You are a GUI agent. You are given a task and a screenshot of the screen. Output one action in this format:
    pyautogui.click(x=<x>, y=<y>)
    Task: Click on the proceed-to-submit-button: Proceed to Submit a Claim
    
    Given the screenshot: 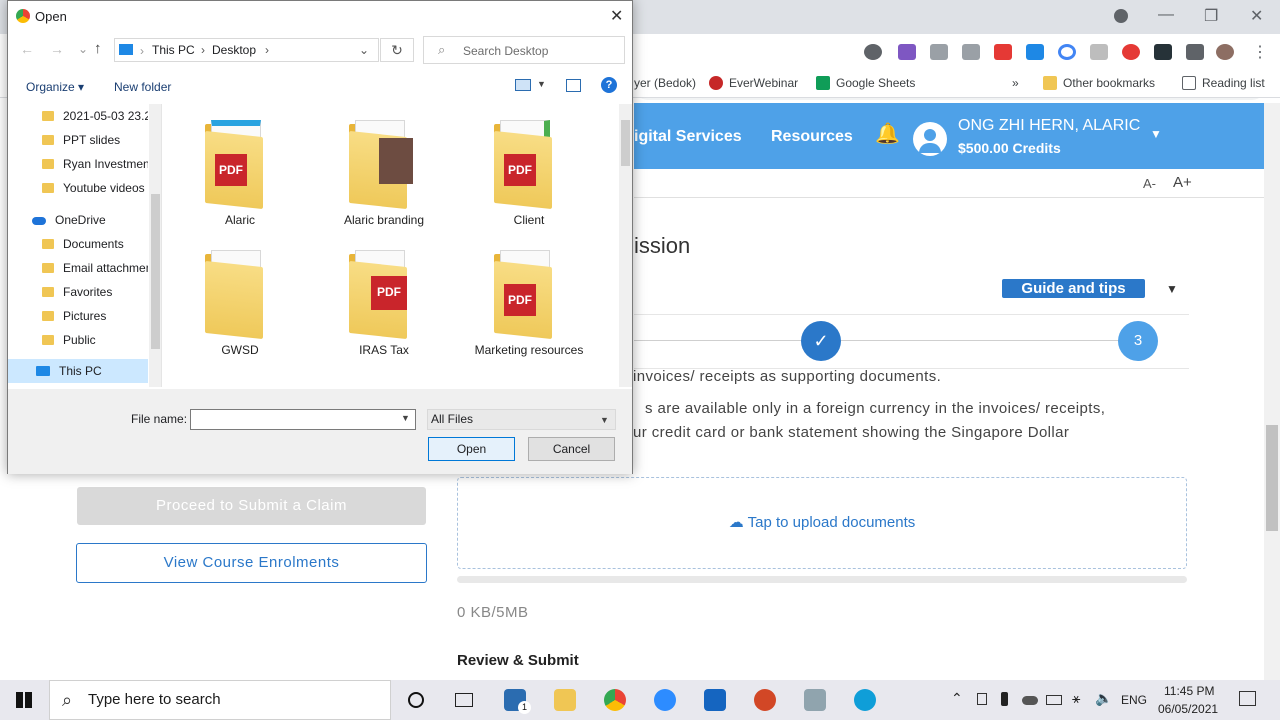 What is the action you would take?
    pyautogui.click(x=251, y=506)
    